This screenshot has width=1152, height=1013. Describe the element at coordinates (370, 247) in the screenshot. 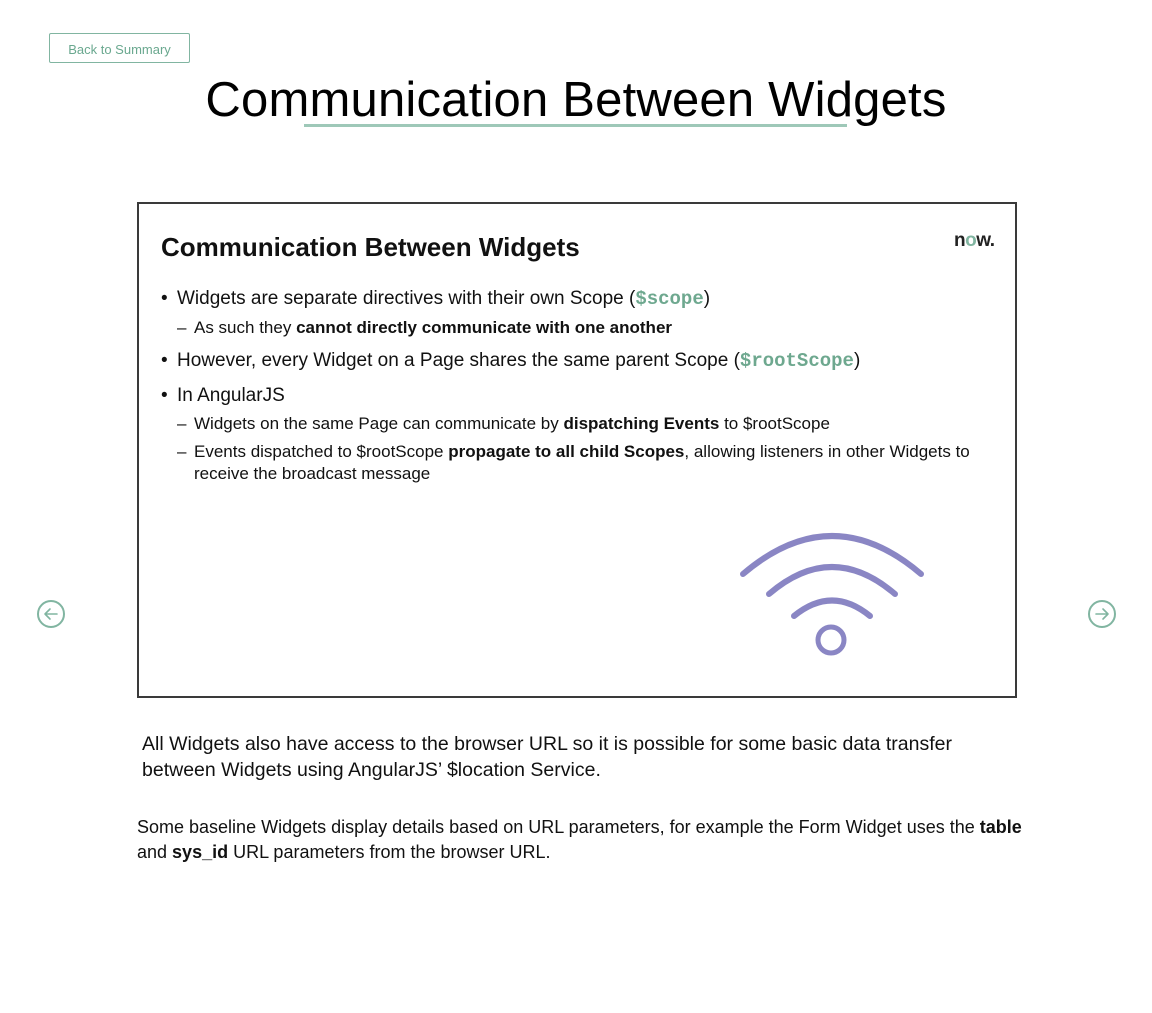

I see `slide-title: Communication Between Widgets` at that location.